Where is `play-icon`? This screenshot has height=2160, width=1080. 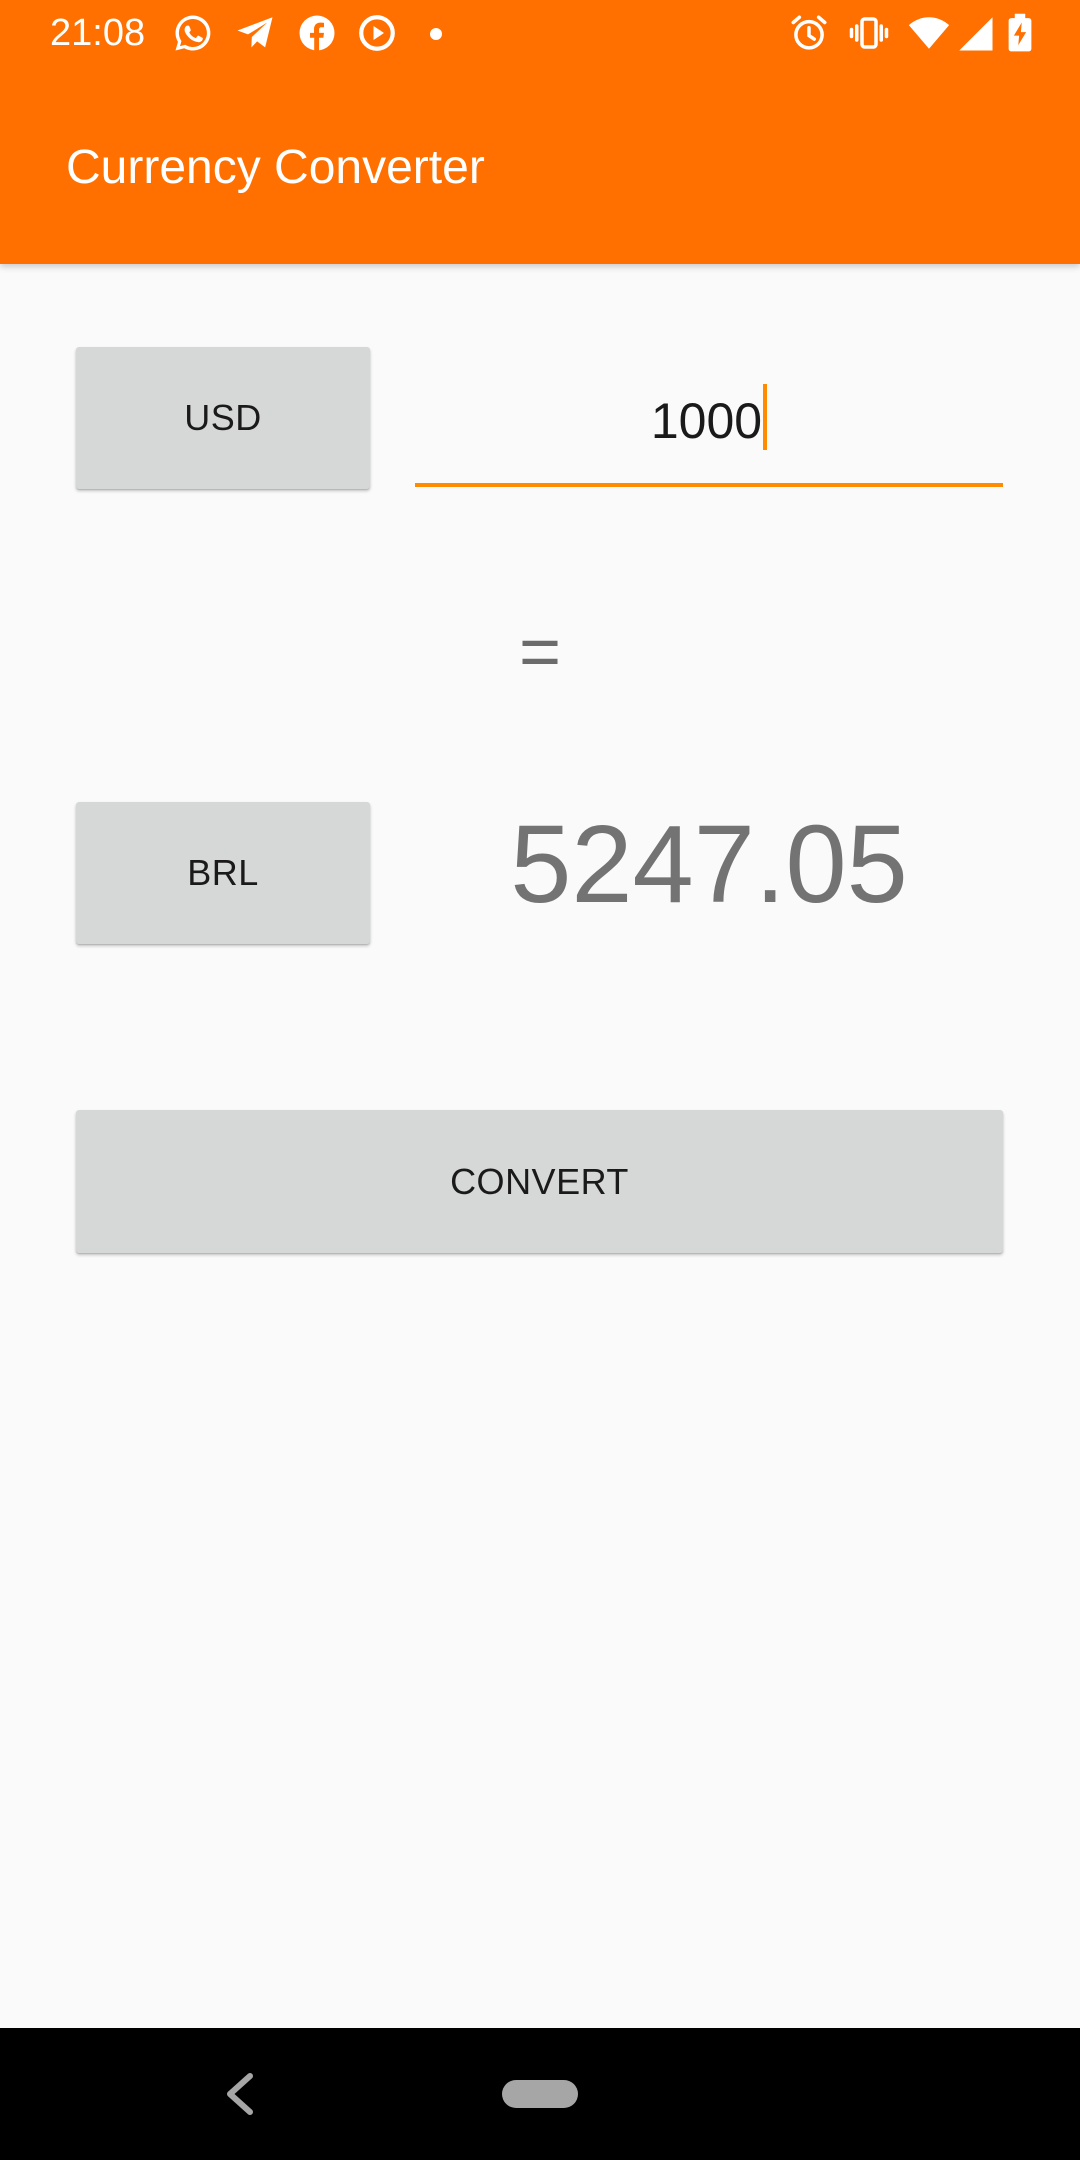 play-icon is located at coordinates (377, 33).